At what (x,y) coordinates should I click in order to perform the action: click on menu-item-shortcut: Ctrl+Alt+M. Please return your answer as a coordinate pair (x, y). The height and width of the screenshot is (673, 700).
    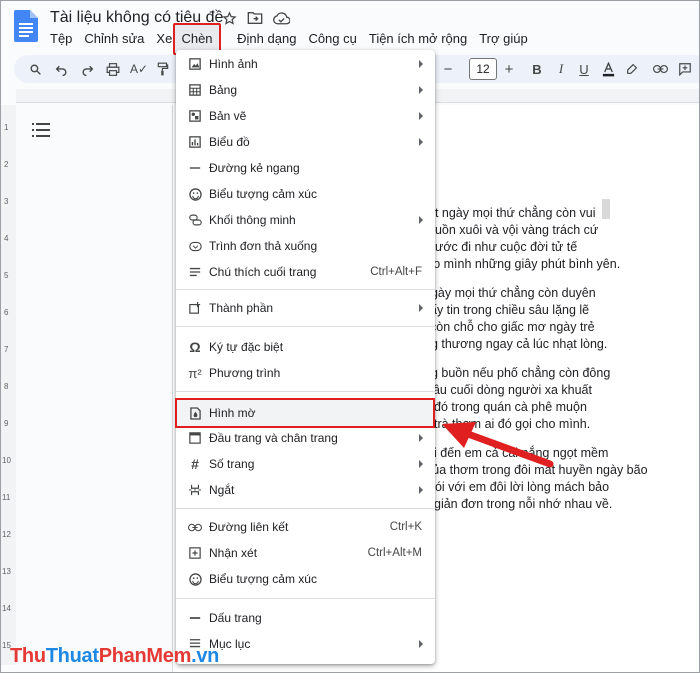
    Looking at the image, I should click on (394, 553).